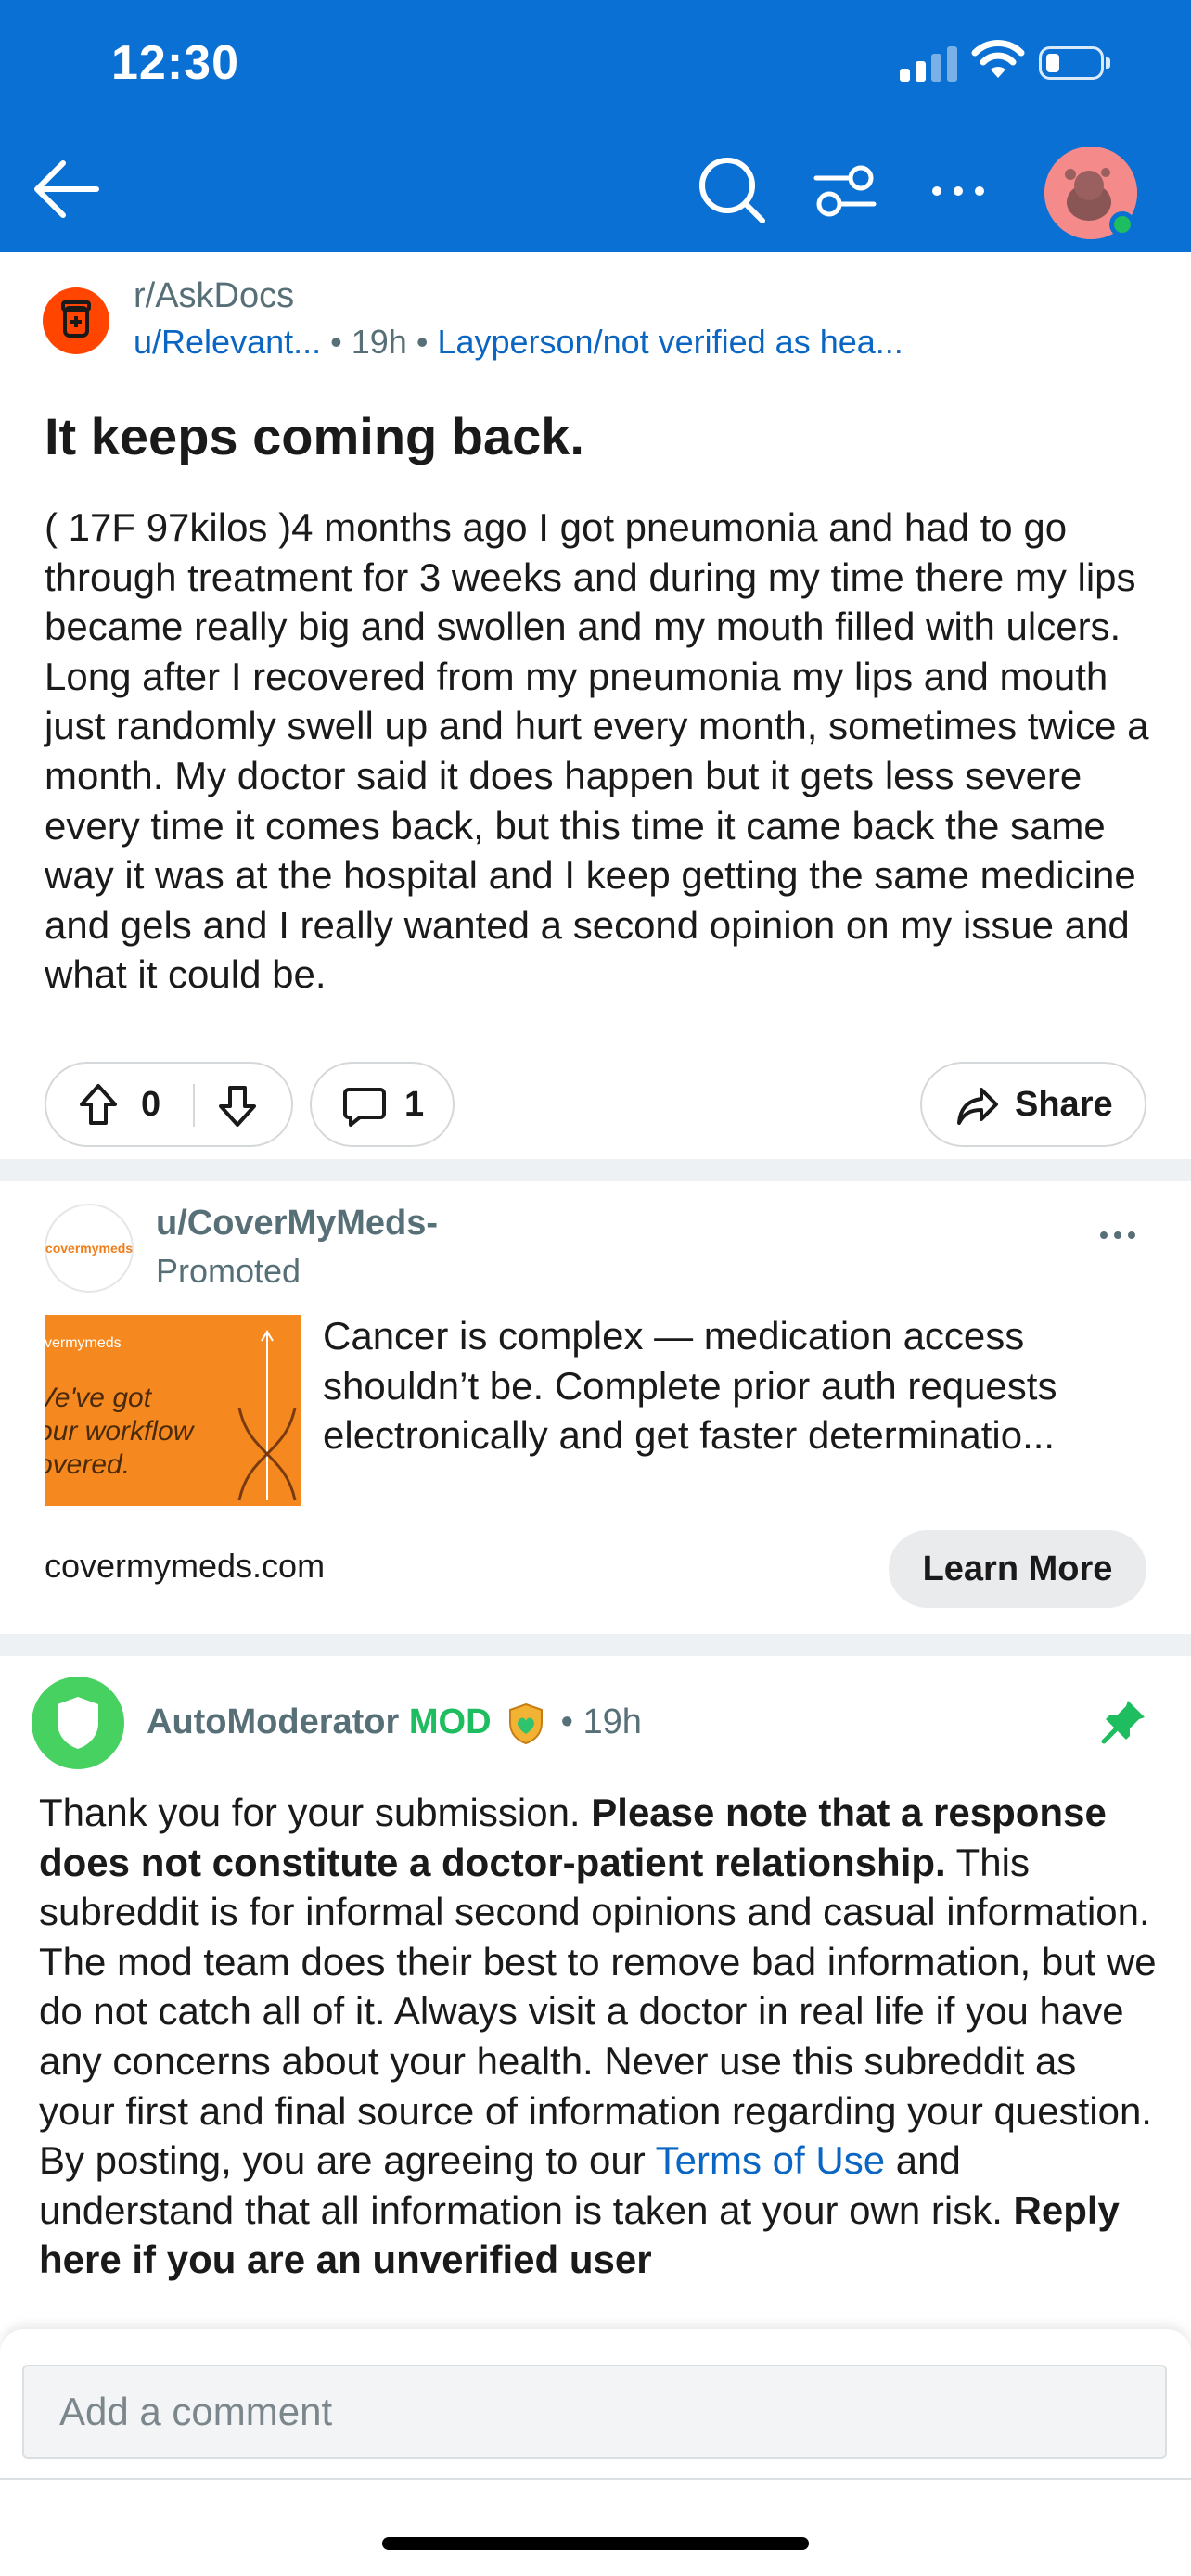  I want to click on home-indicator, so click(595, 2543).